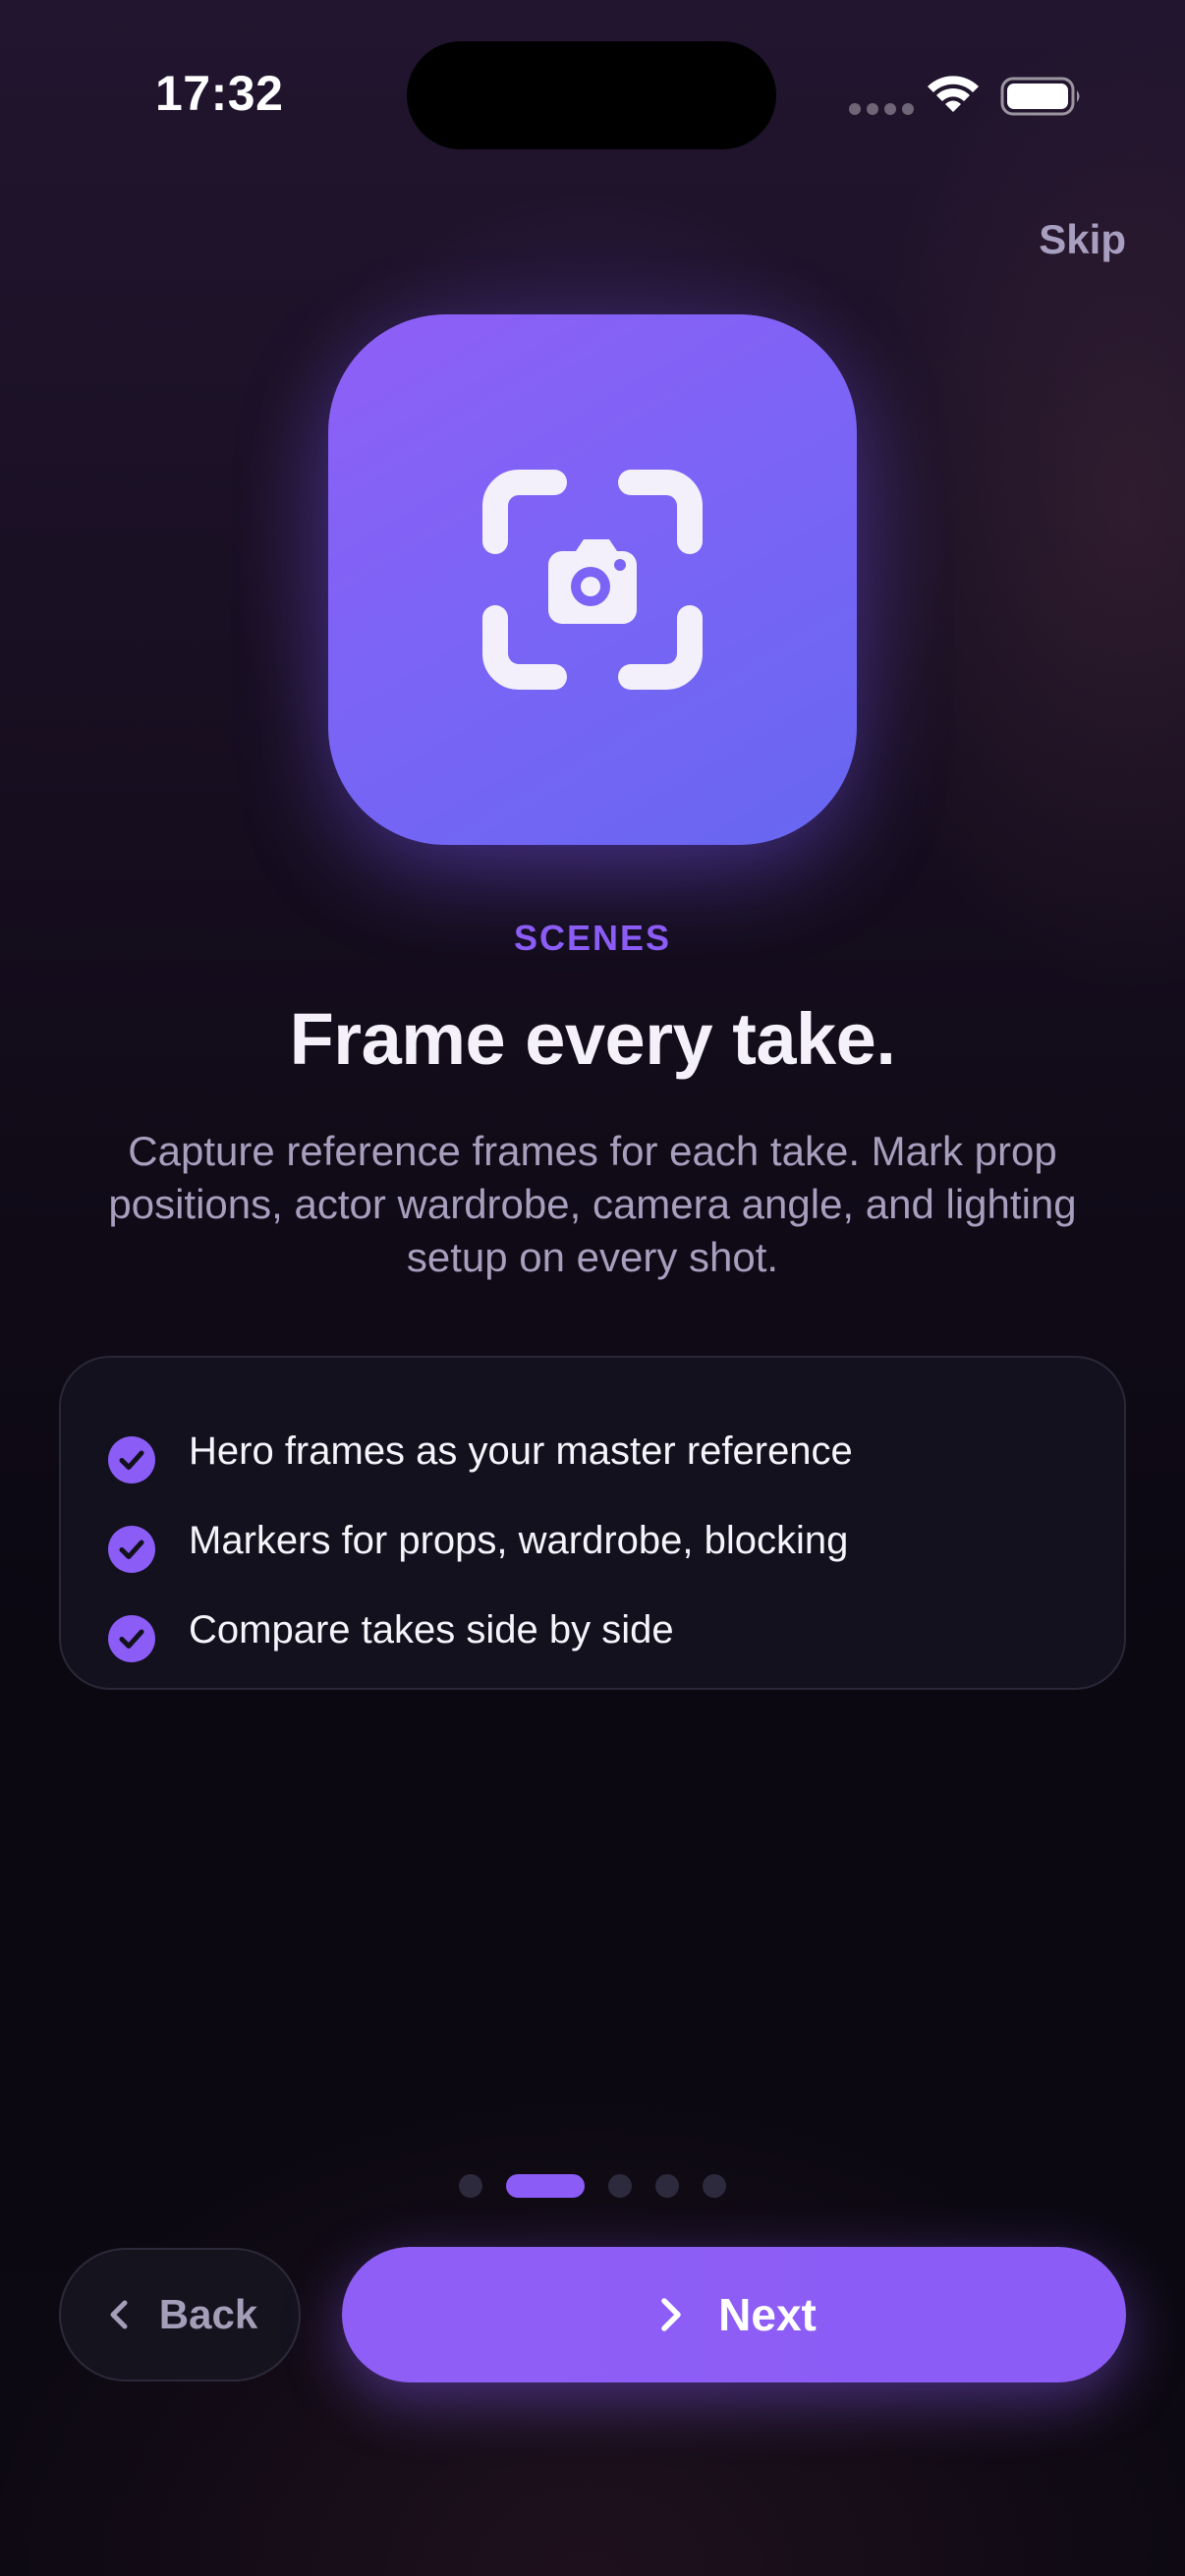 This screenshot has width=1185, height=2576. Describe the element at coordinates (119, 2314) in the screenshot. I see `chevron-left-icon` at that location.